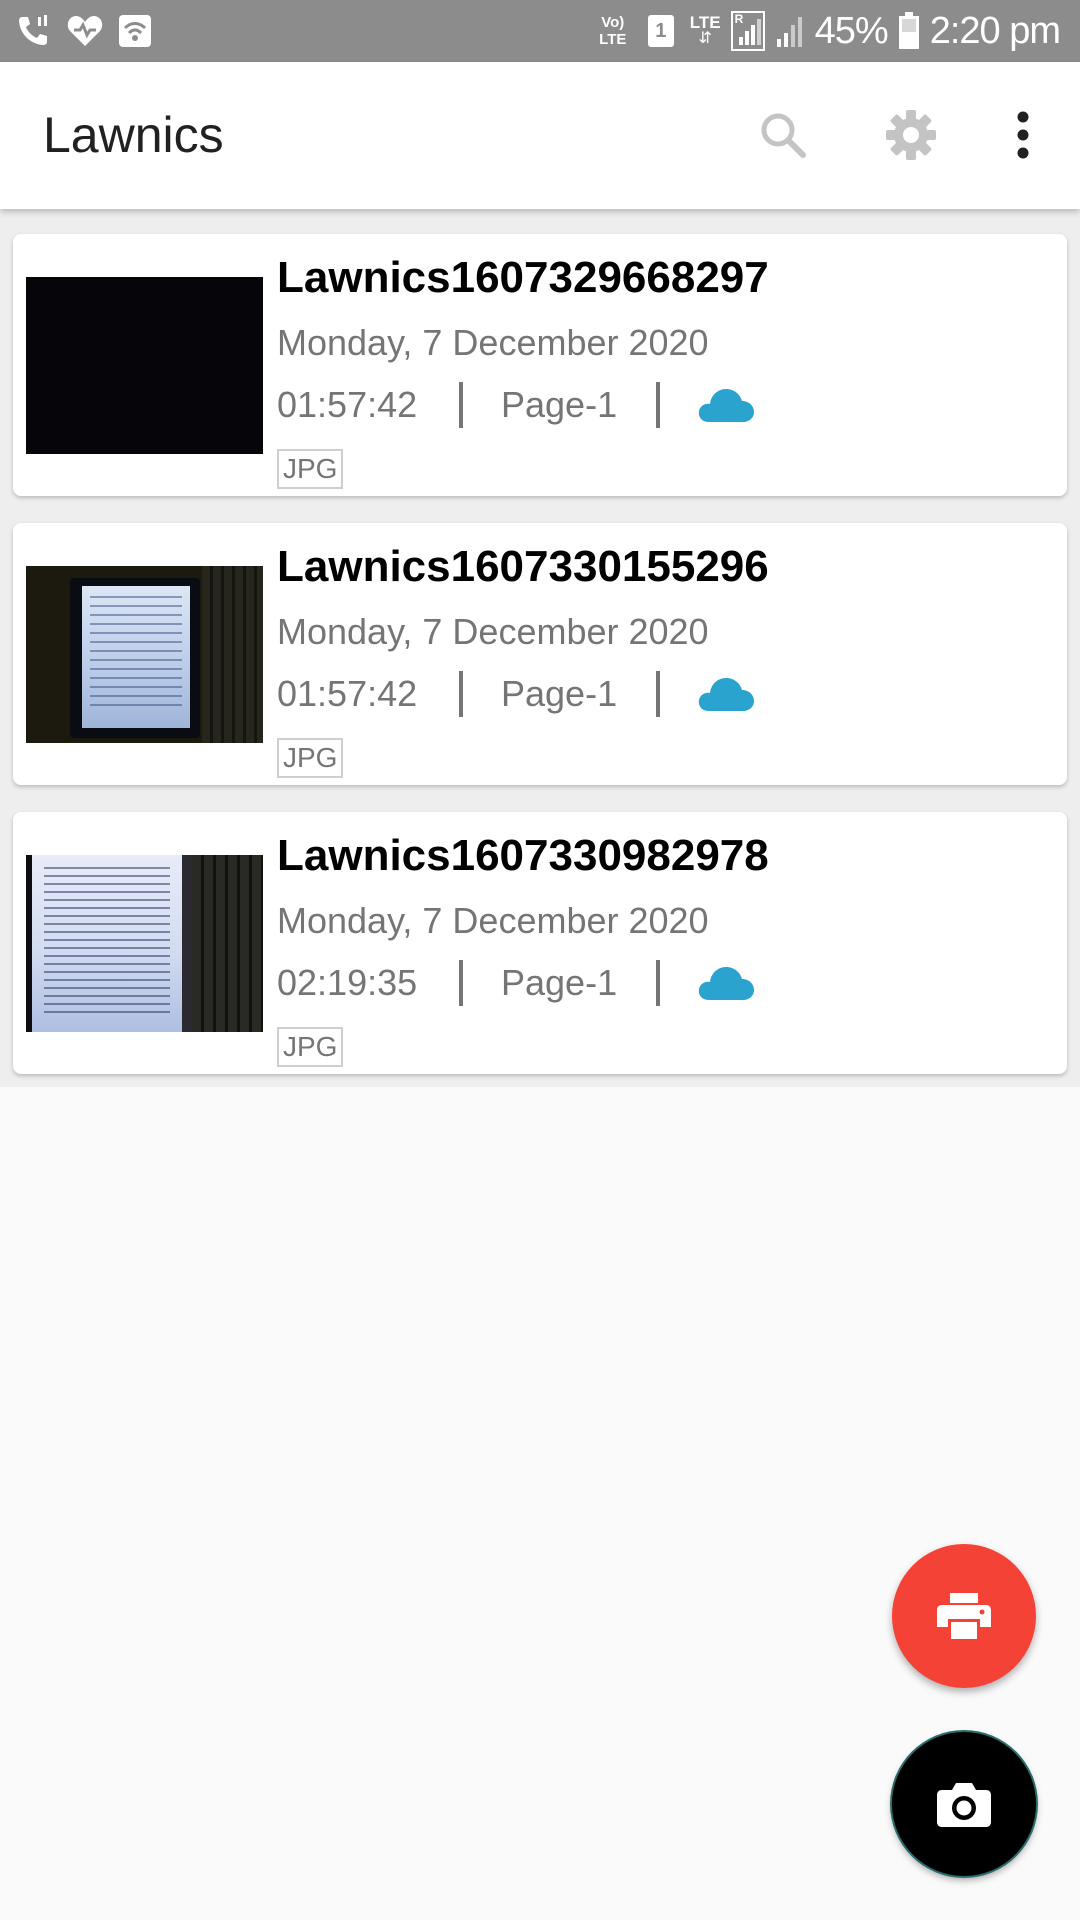 The width and height of the screenshot is (1080, 1920). I want to click on search-icon, so click(783, 135).